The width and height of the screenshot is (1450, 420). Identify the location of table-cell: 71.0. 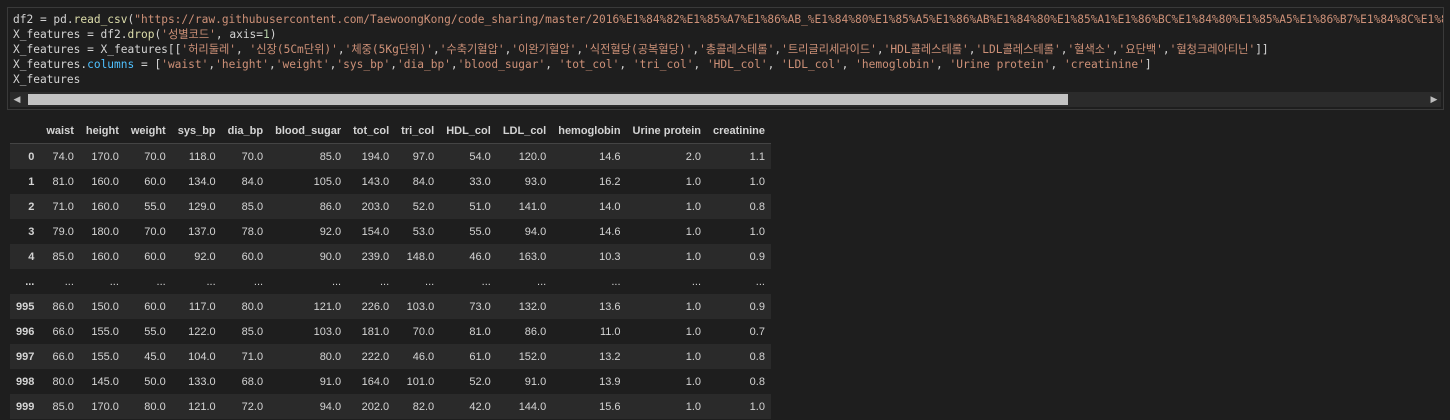
(252, 356).